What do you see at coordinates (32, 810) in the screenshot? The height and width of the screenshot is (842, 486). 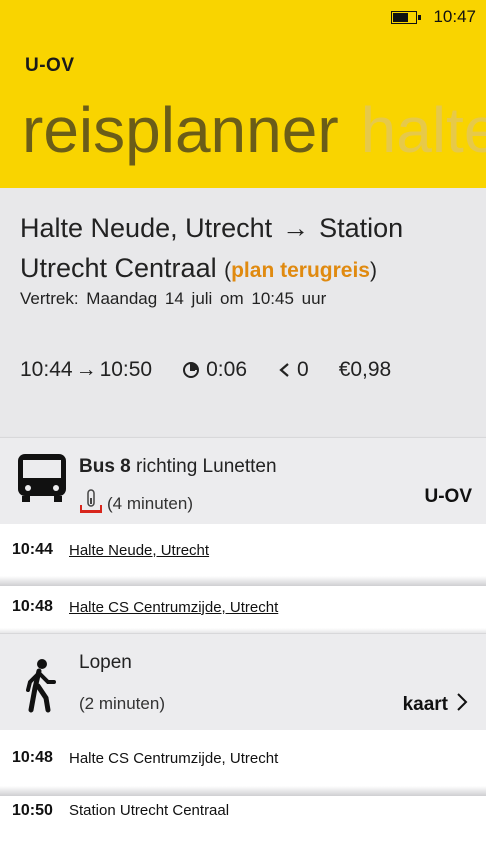 I see `stop-time: 10:50` at bounding box center [32, 810].